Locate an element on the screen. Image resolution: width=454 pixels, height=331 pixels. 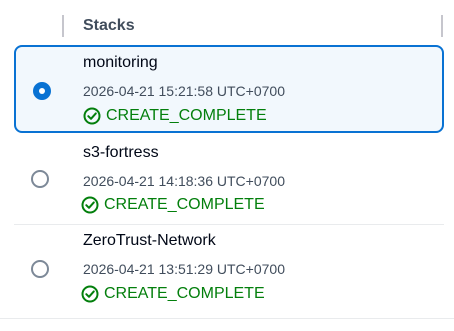
stack-timestamp: 2026-04-21 13:51:29 UTC+0700 is located at coordinates (184, 269).